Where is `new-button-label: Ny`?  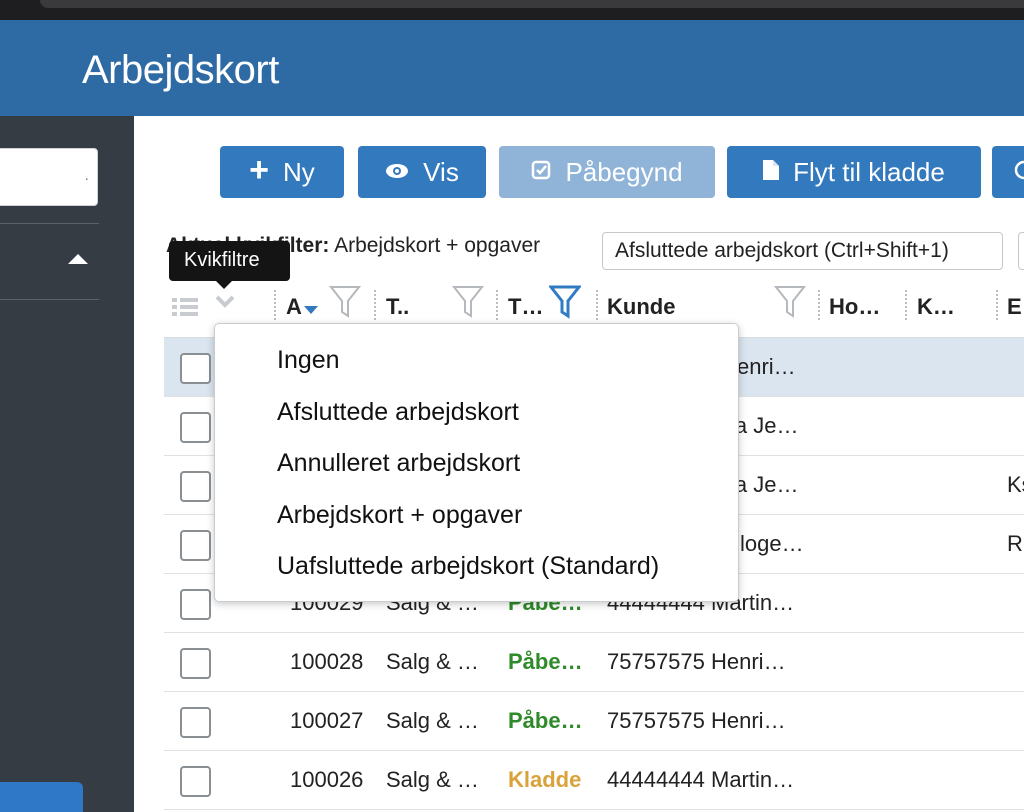 new-button-label: Ny is located at coordinates (299, 171).